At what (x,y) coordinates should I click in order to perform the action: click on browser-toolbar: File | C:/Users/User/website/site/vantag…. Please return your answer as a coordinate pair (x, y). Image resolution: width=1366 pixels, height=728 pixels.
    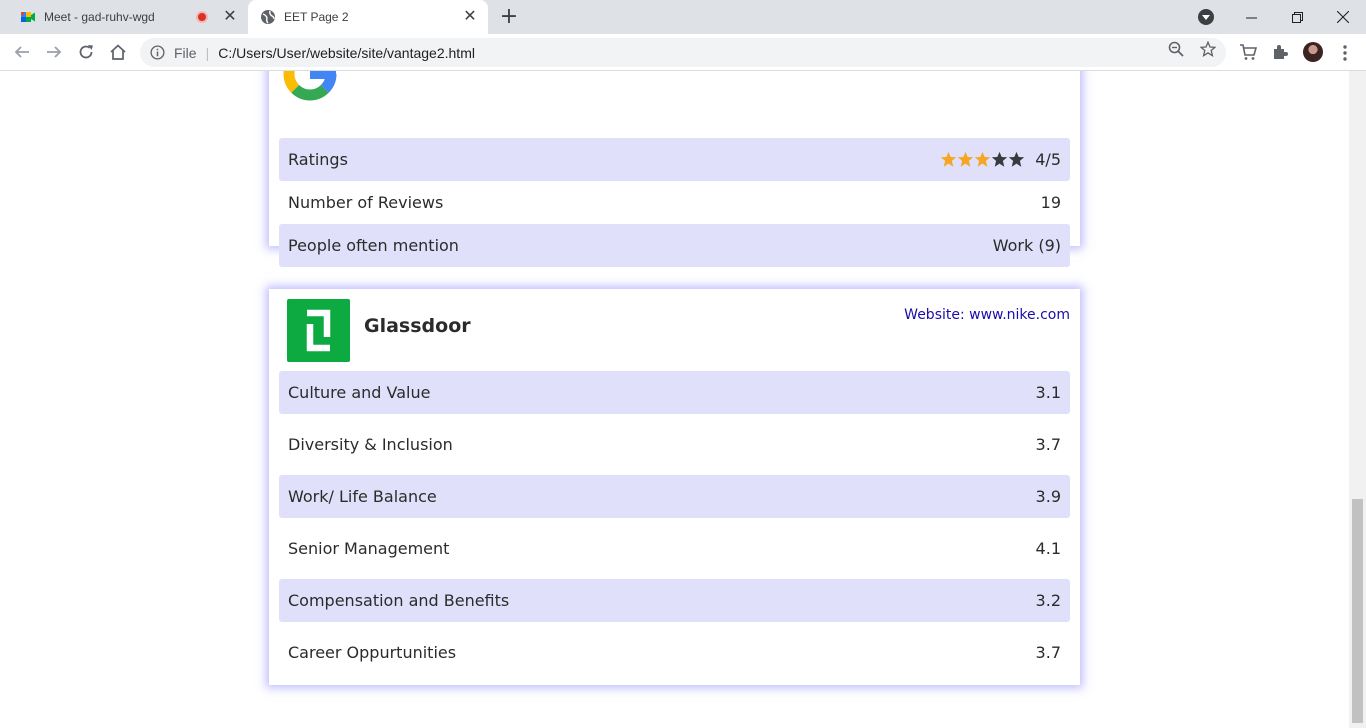
    Looking at the image, I should click on (683, 52).